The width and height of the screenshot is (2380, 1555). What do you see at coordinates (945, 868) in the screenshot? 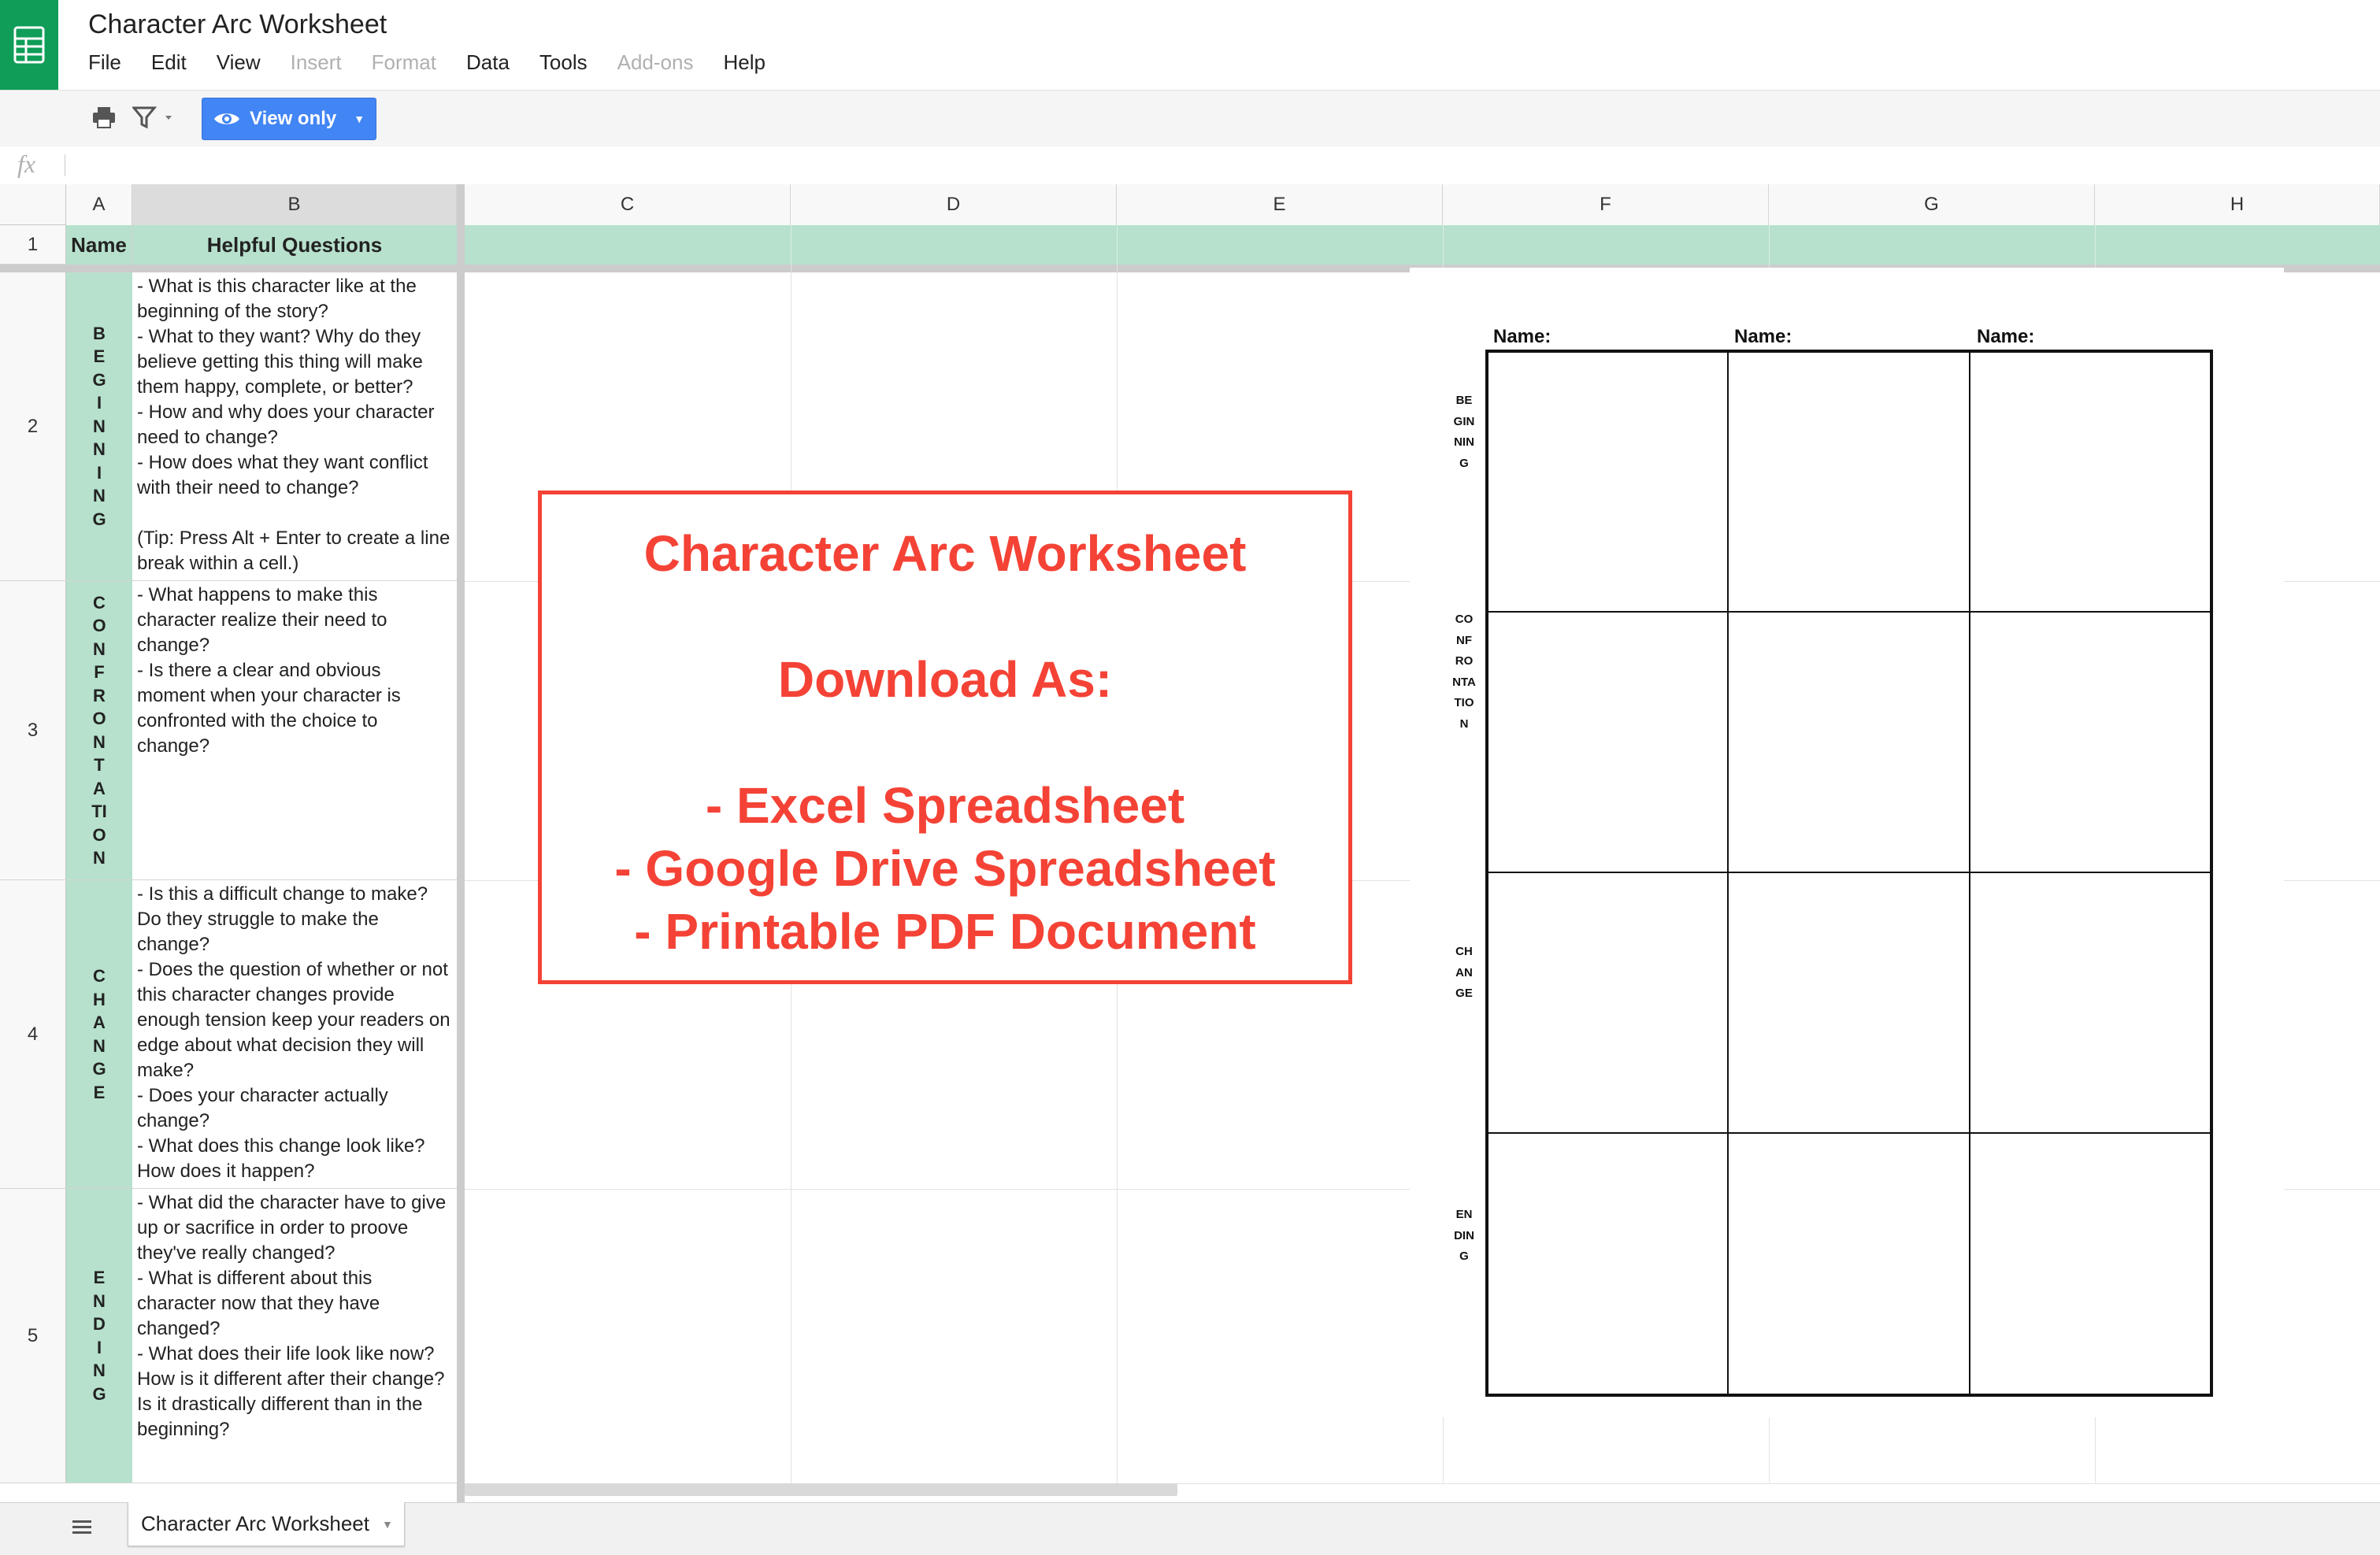
I see `promo-option-google-drive: - Google Drive Spreadsheet` at bounding box center [945, 868].